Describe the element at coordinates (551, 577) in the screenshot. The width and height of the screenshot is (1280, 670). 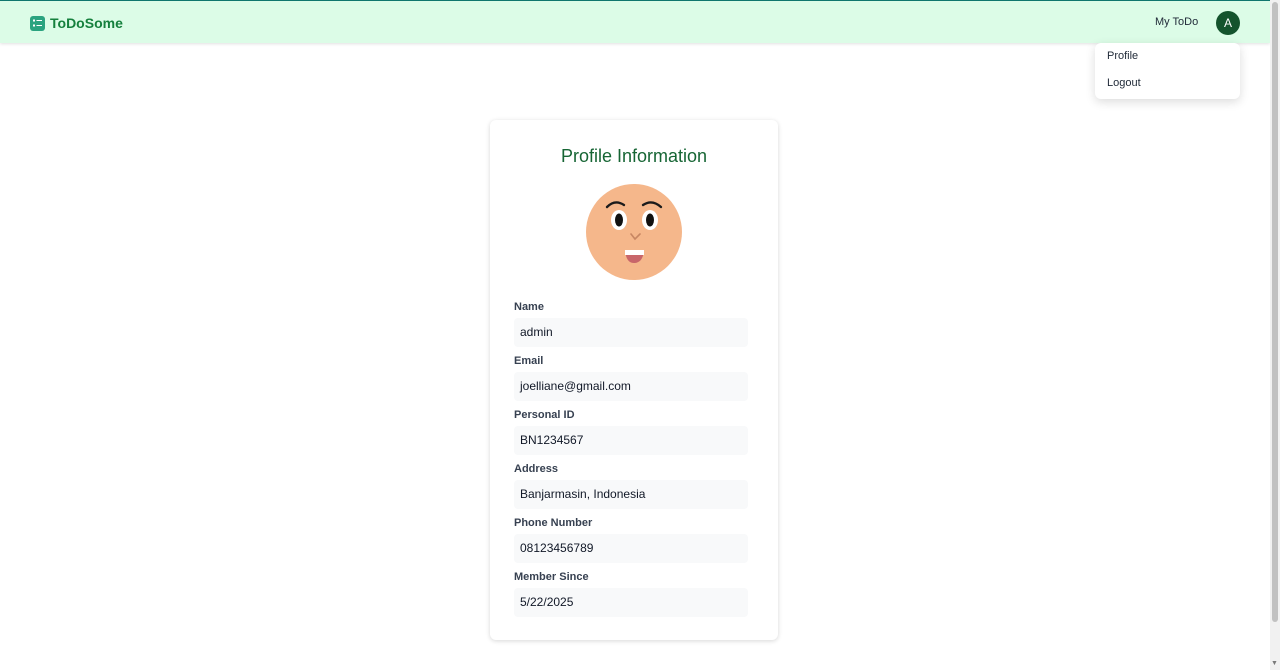
I see `field-label-member-since: Member Since` at that location.